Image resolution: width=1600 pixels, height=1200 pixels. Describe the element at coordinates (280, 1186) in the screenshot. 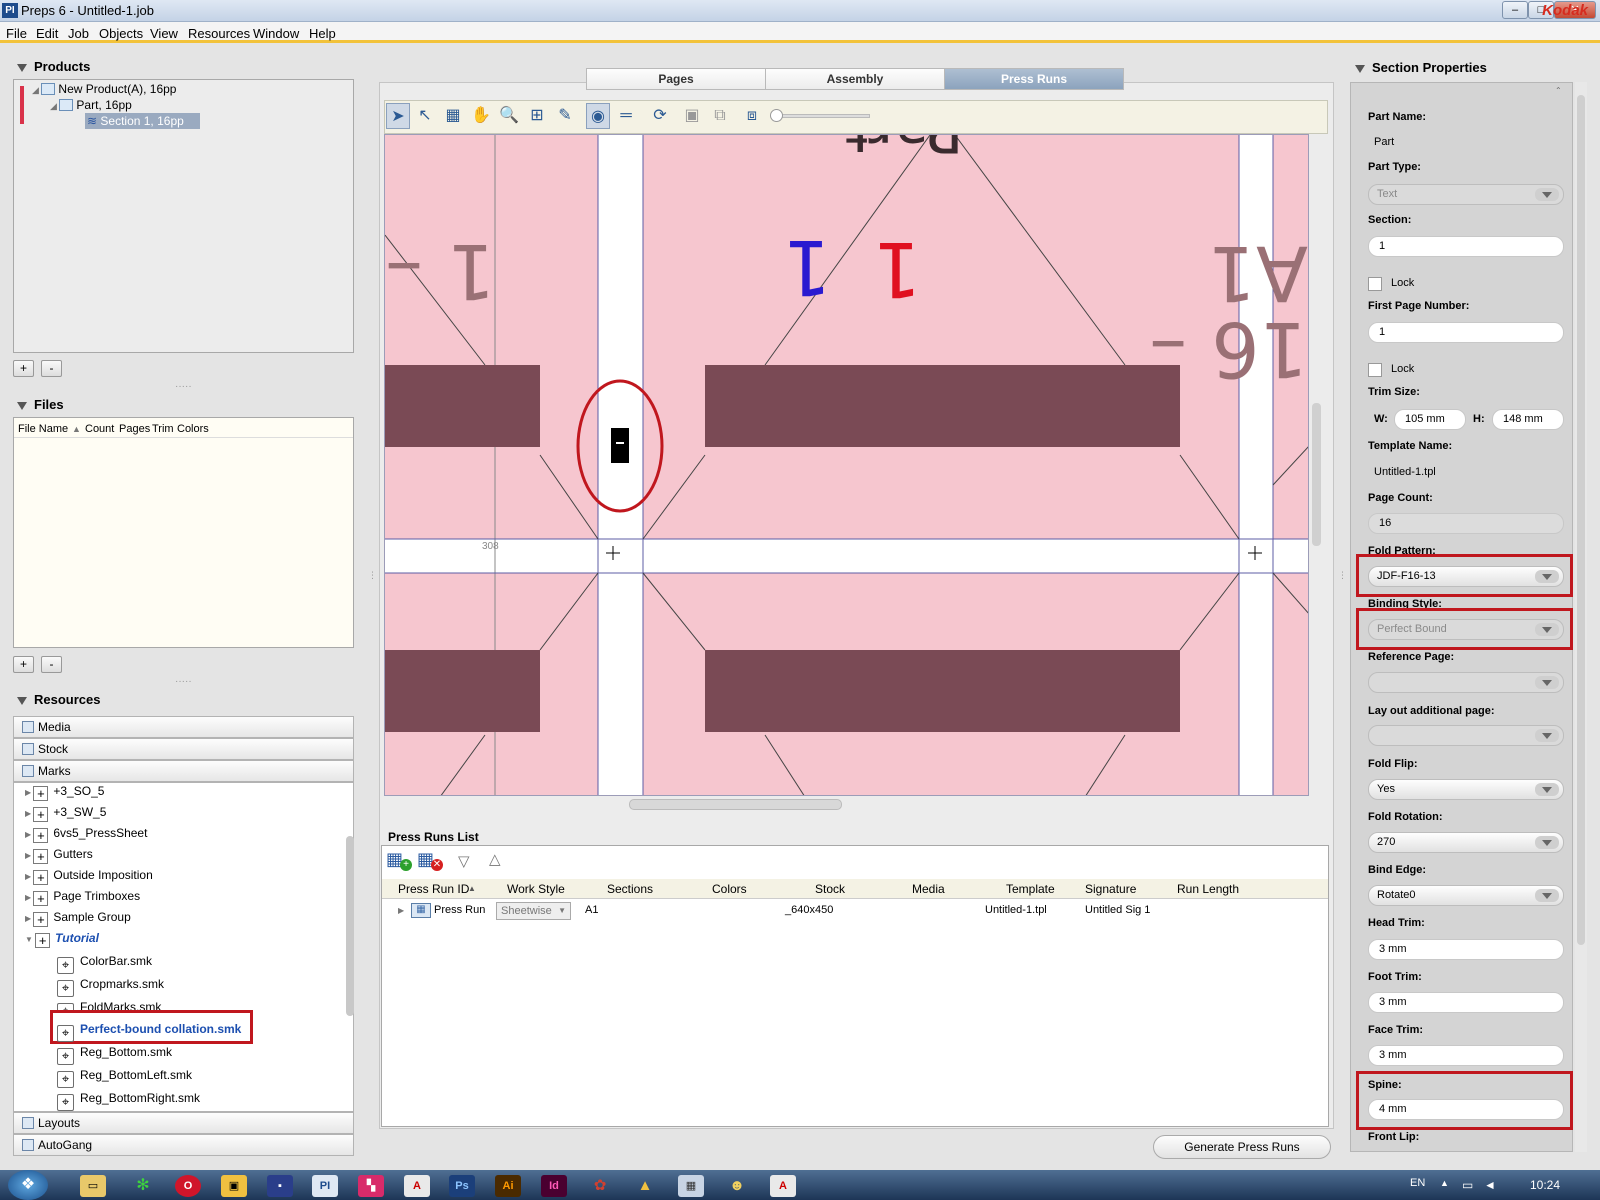

I see `save-icon: ▪` at that location.